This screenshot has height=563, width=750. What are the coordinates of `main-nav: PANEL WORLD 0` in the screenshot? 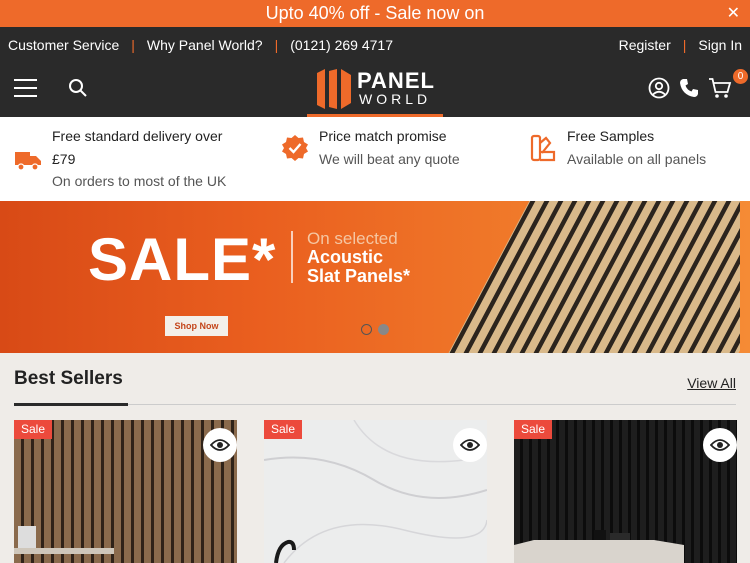 It's located at (375, 90).